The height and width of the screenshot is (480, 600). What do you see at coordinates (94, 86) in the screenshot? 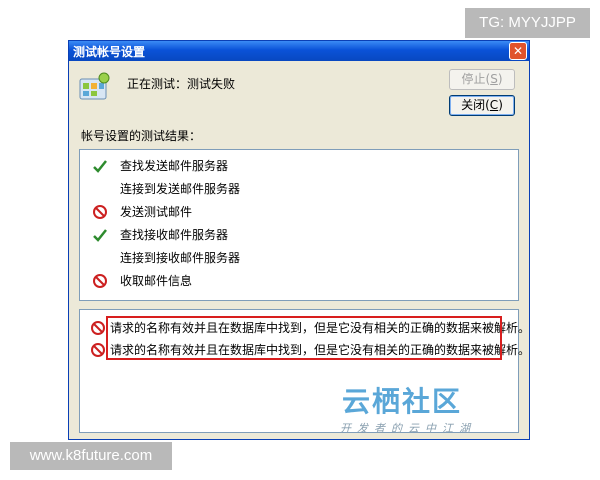
I see `mail-settings-icon` at bounding box center [94, 86].